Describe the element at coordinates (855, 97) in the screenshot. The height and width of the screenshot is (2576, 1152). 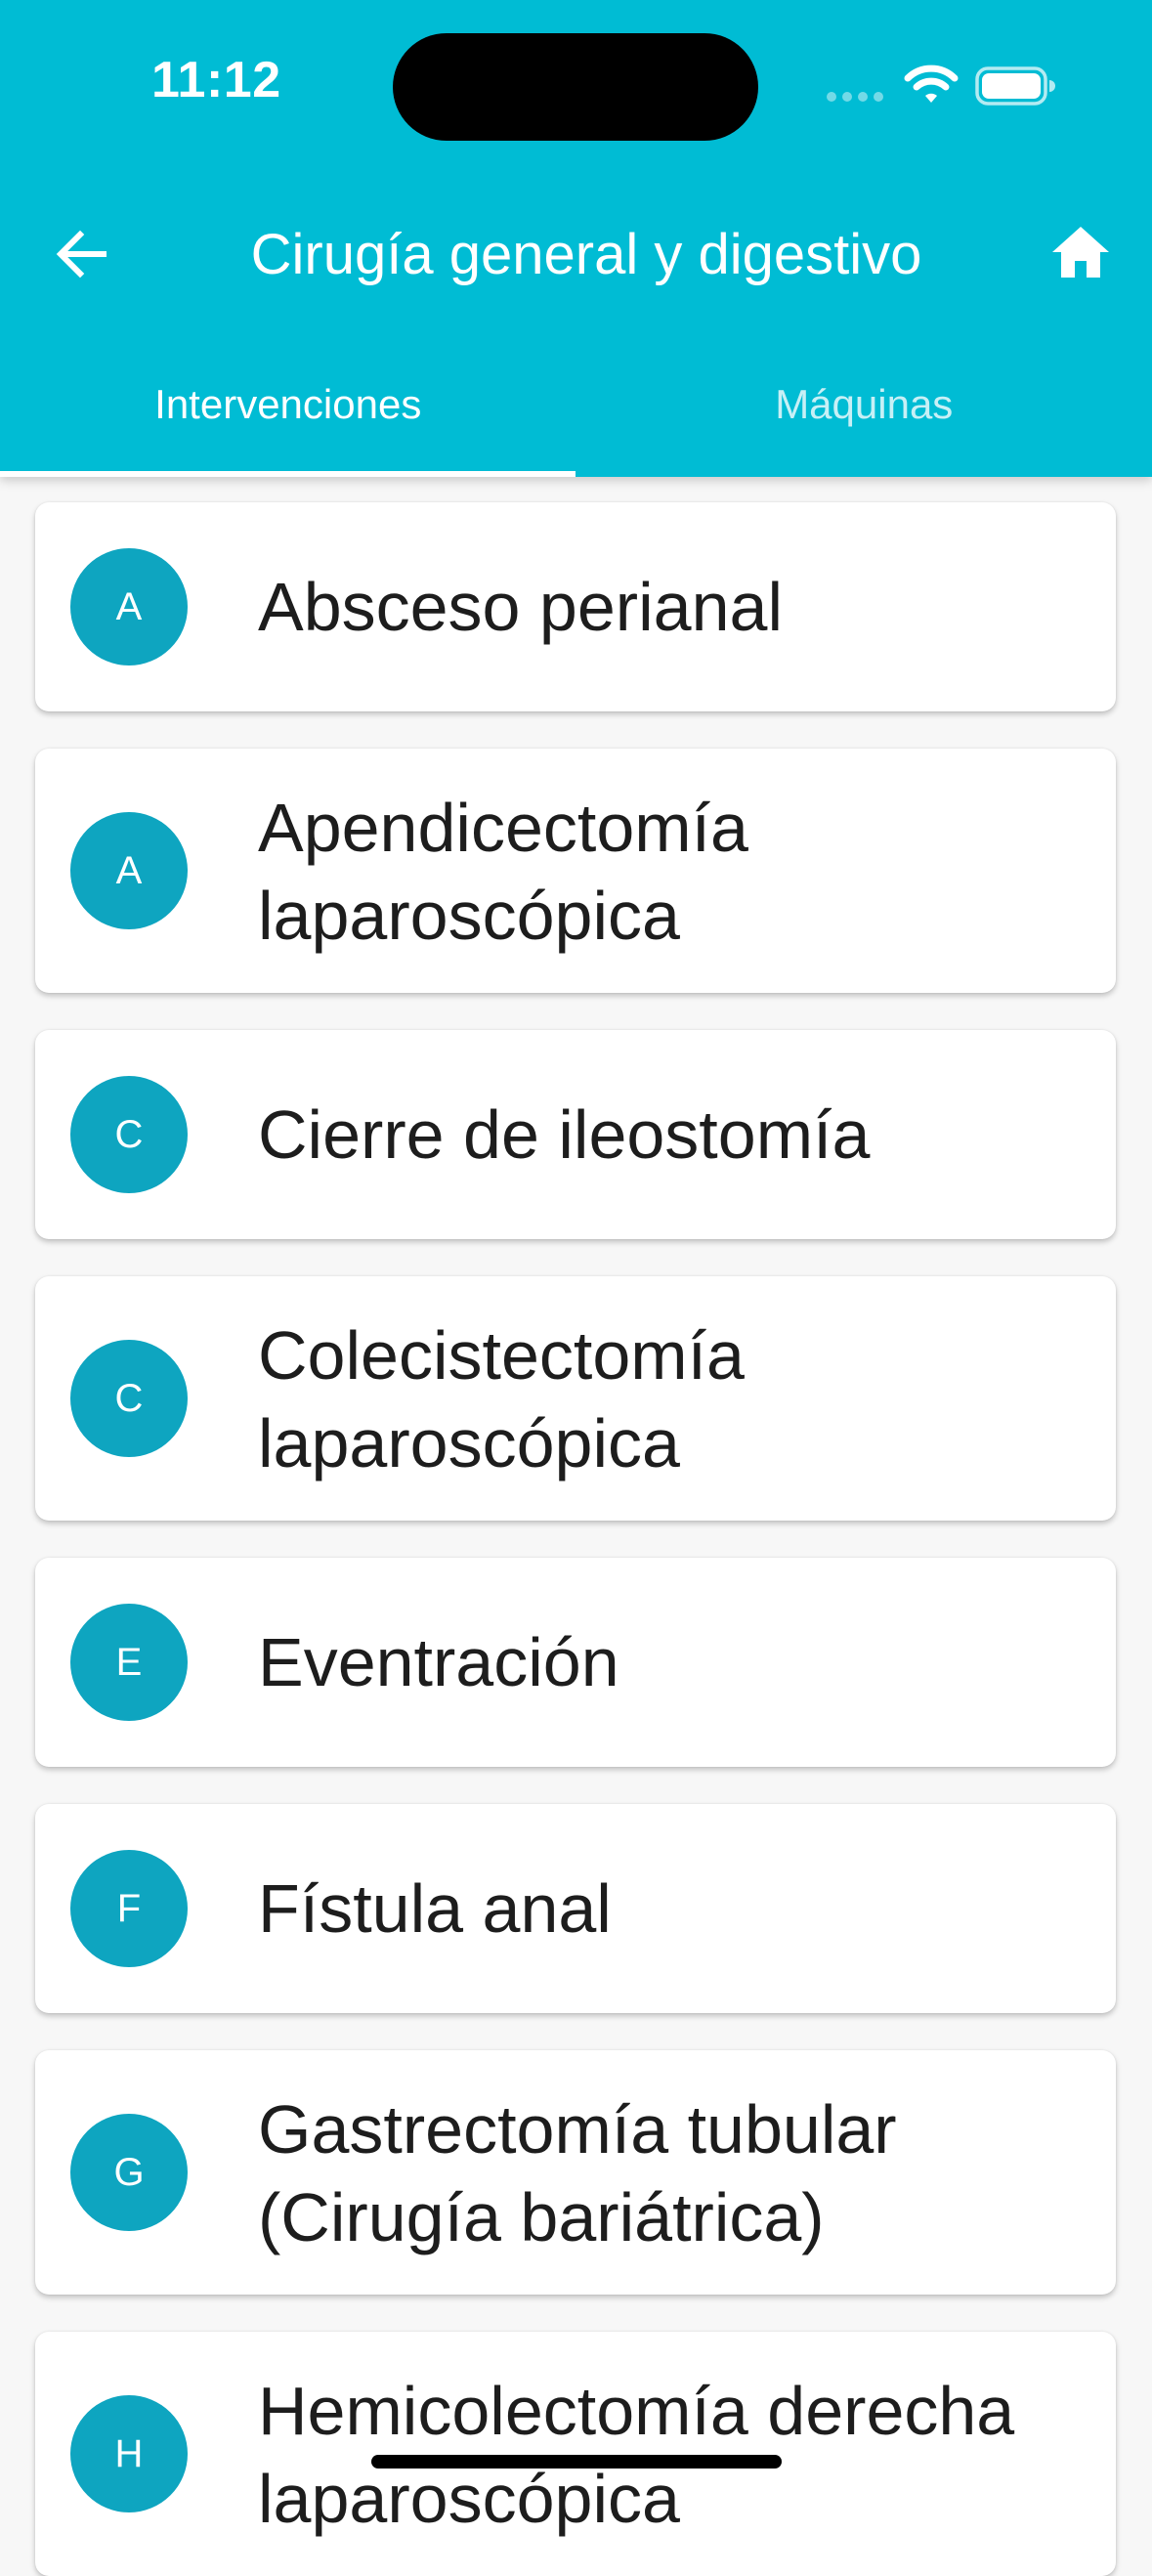
I see `cellular-signal-icon` at that location.